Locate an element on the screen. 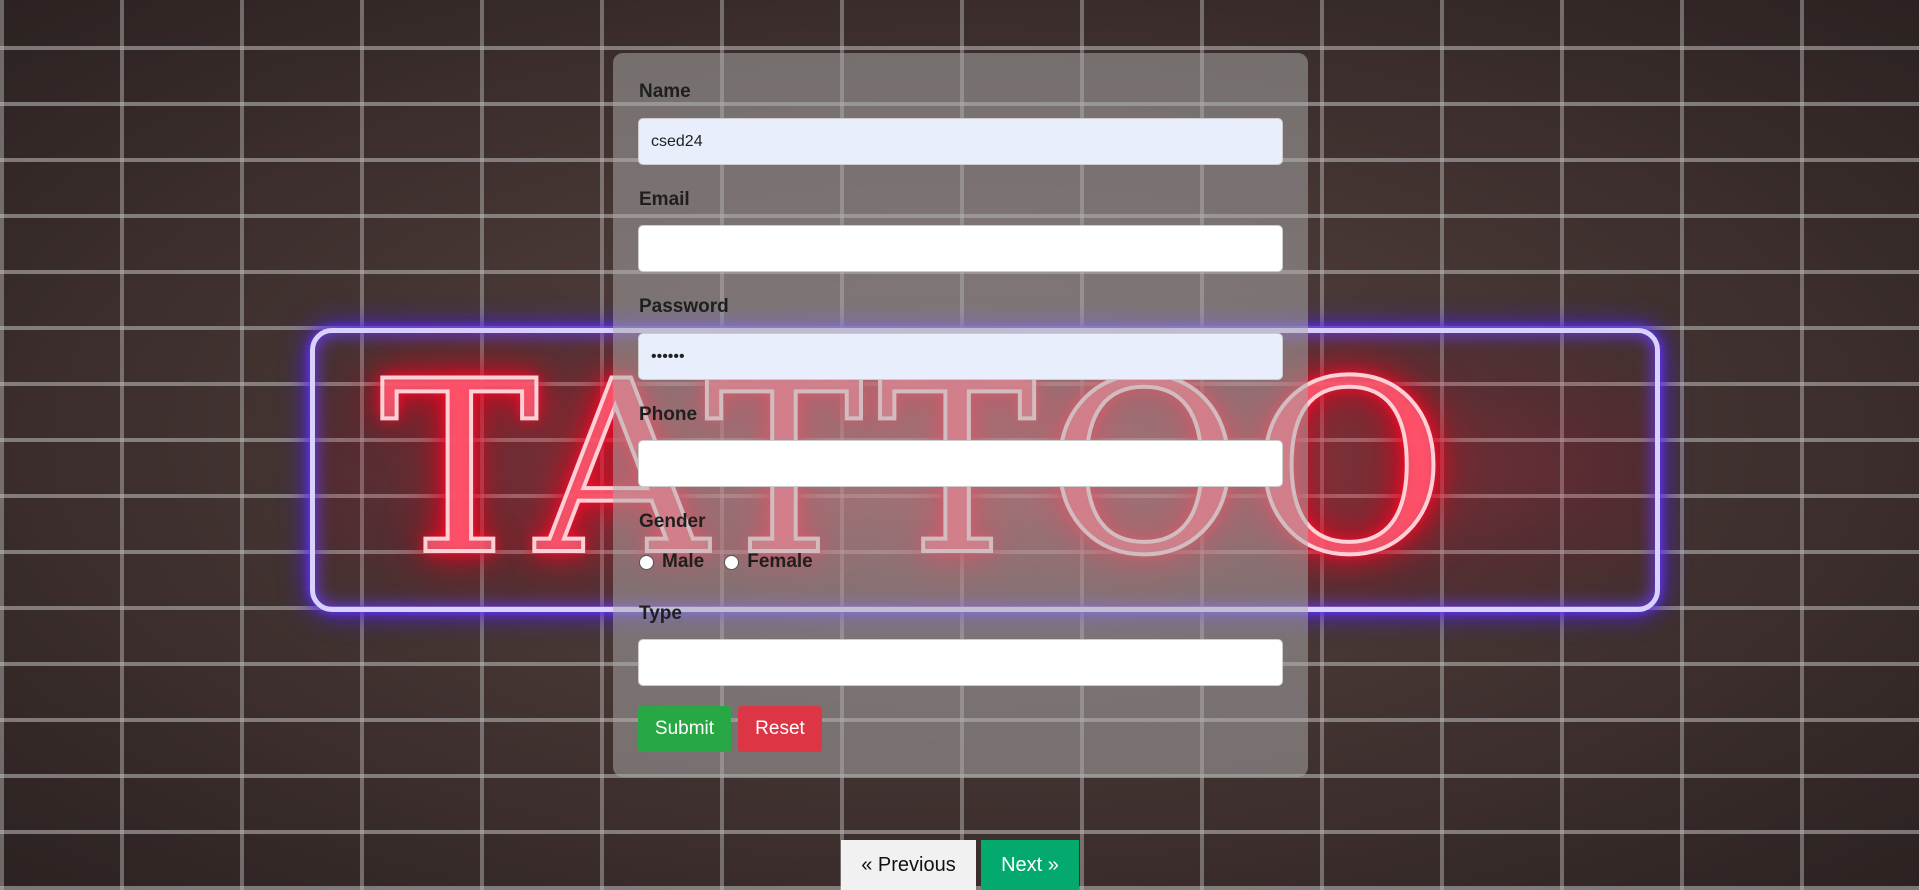  gender-option-male: Male is located at coordinates (671, 562).